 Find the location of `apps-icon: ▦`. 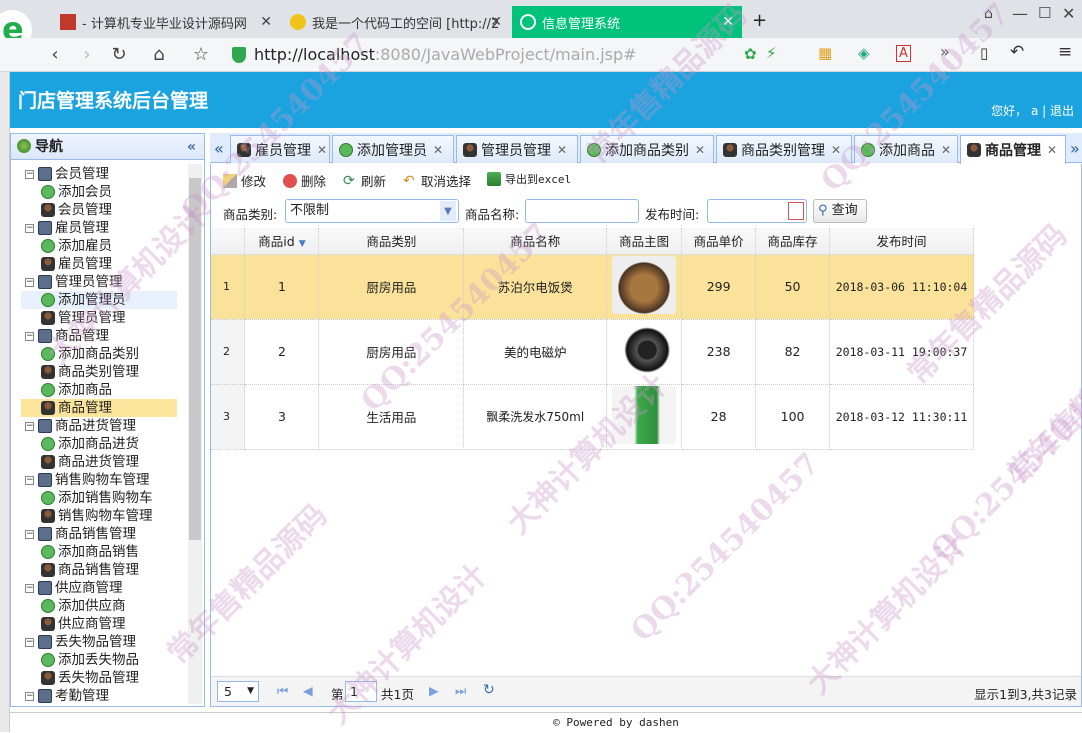

apps-icon: ▦ is located at coordinates (825, 53).